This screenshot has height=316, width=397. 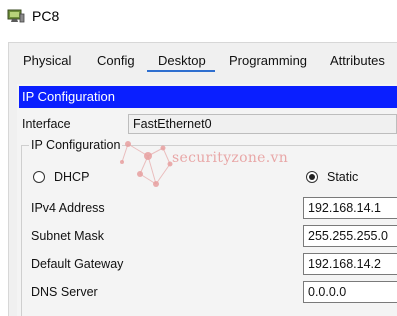 What do you see at coordinates (350, 292) in the screenshot?
I see `dns-server-input: 0.0.0.0` at bounding box center [350, 292].